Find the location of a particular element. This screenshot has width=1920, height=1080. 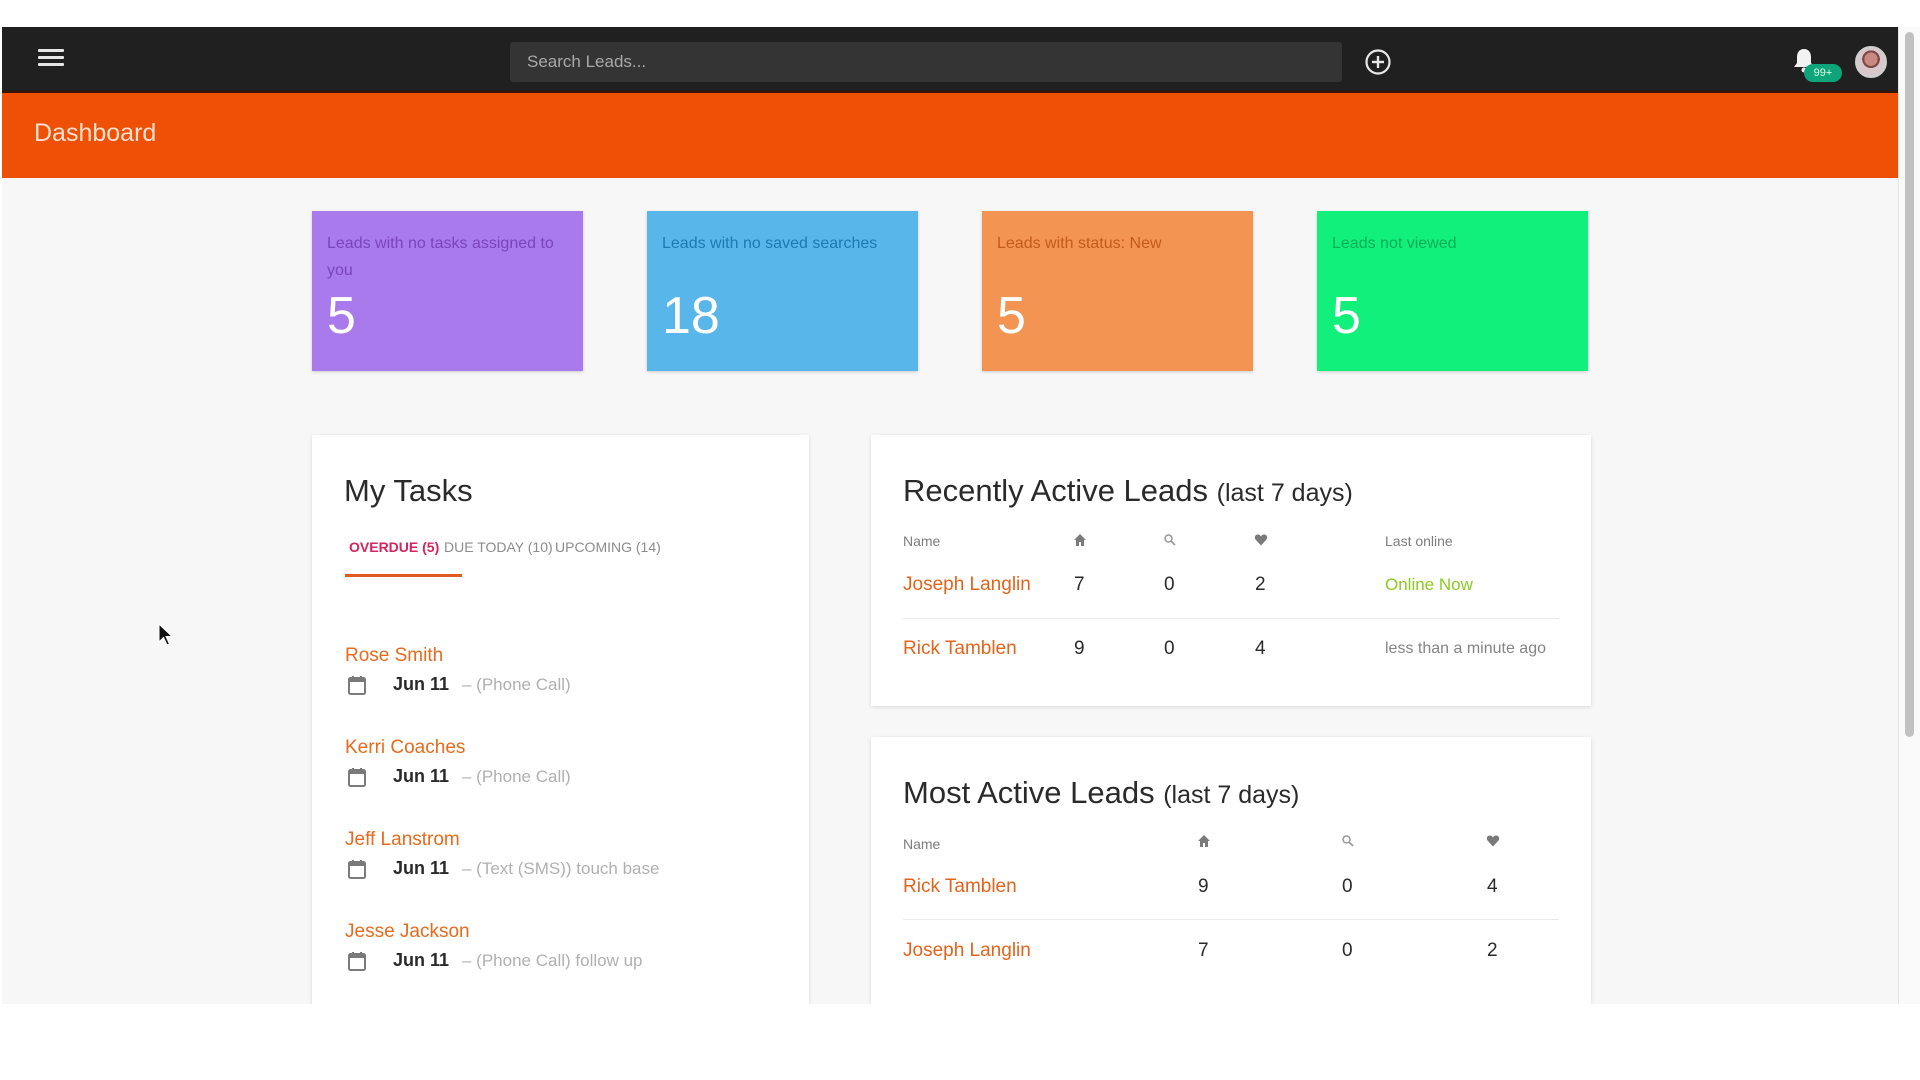

notification-badge: 99+ is located at coordinates (1823, 73).